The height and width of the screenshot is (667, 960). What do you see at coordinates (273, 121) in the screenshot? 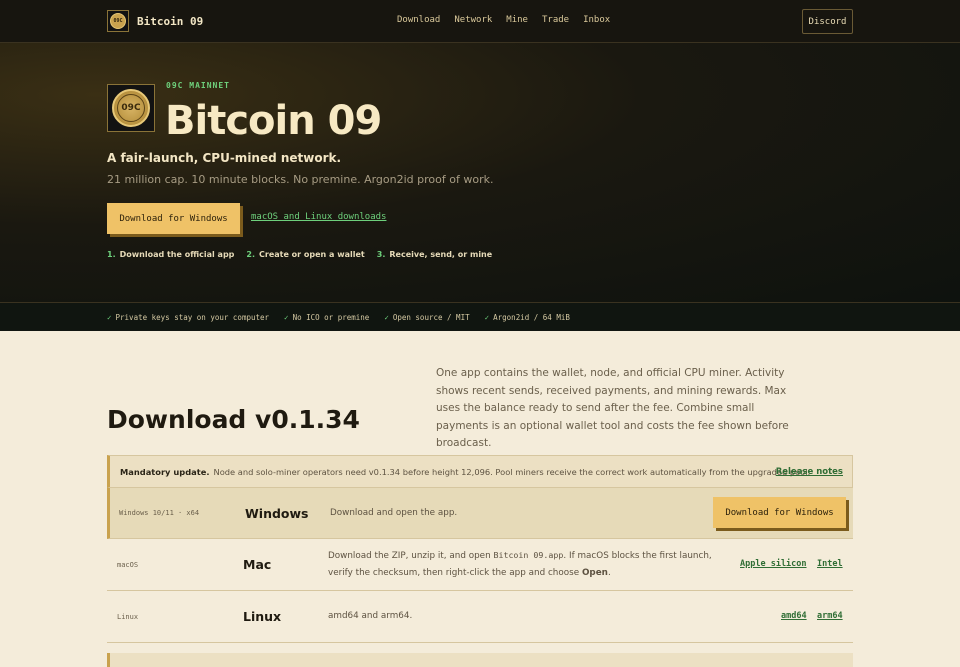
I see `page-title: Bitcoin 09` at bounding box center [273, 121].